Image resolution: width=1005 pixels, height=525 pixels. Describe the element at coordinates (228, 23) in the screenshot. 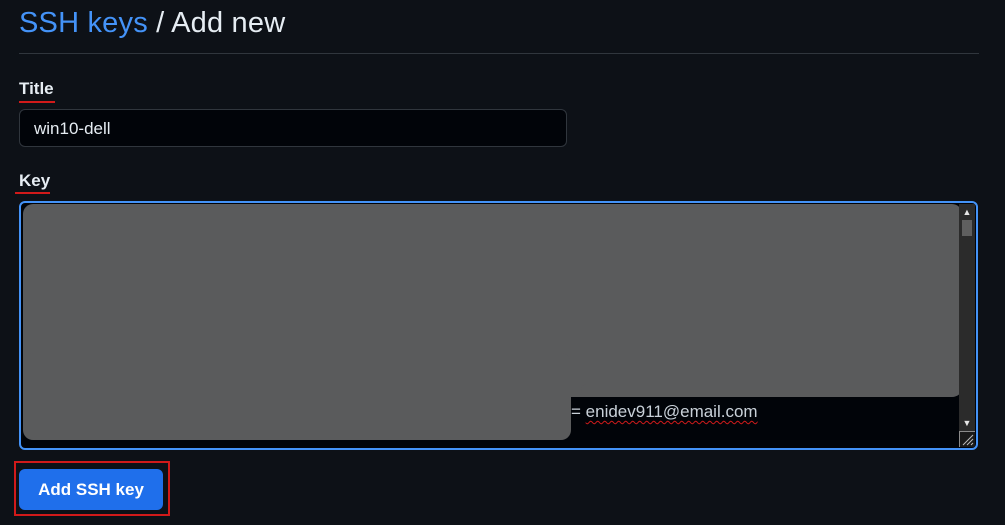

I see `breadcrumb-current: Add new` at that location.